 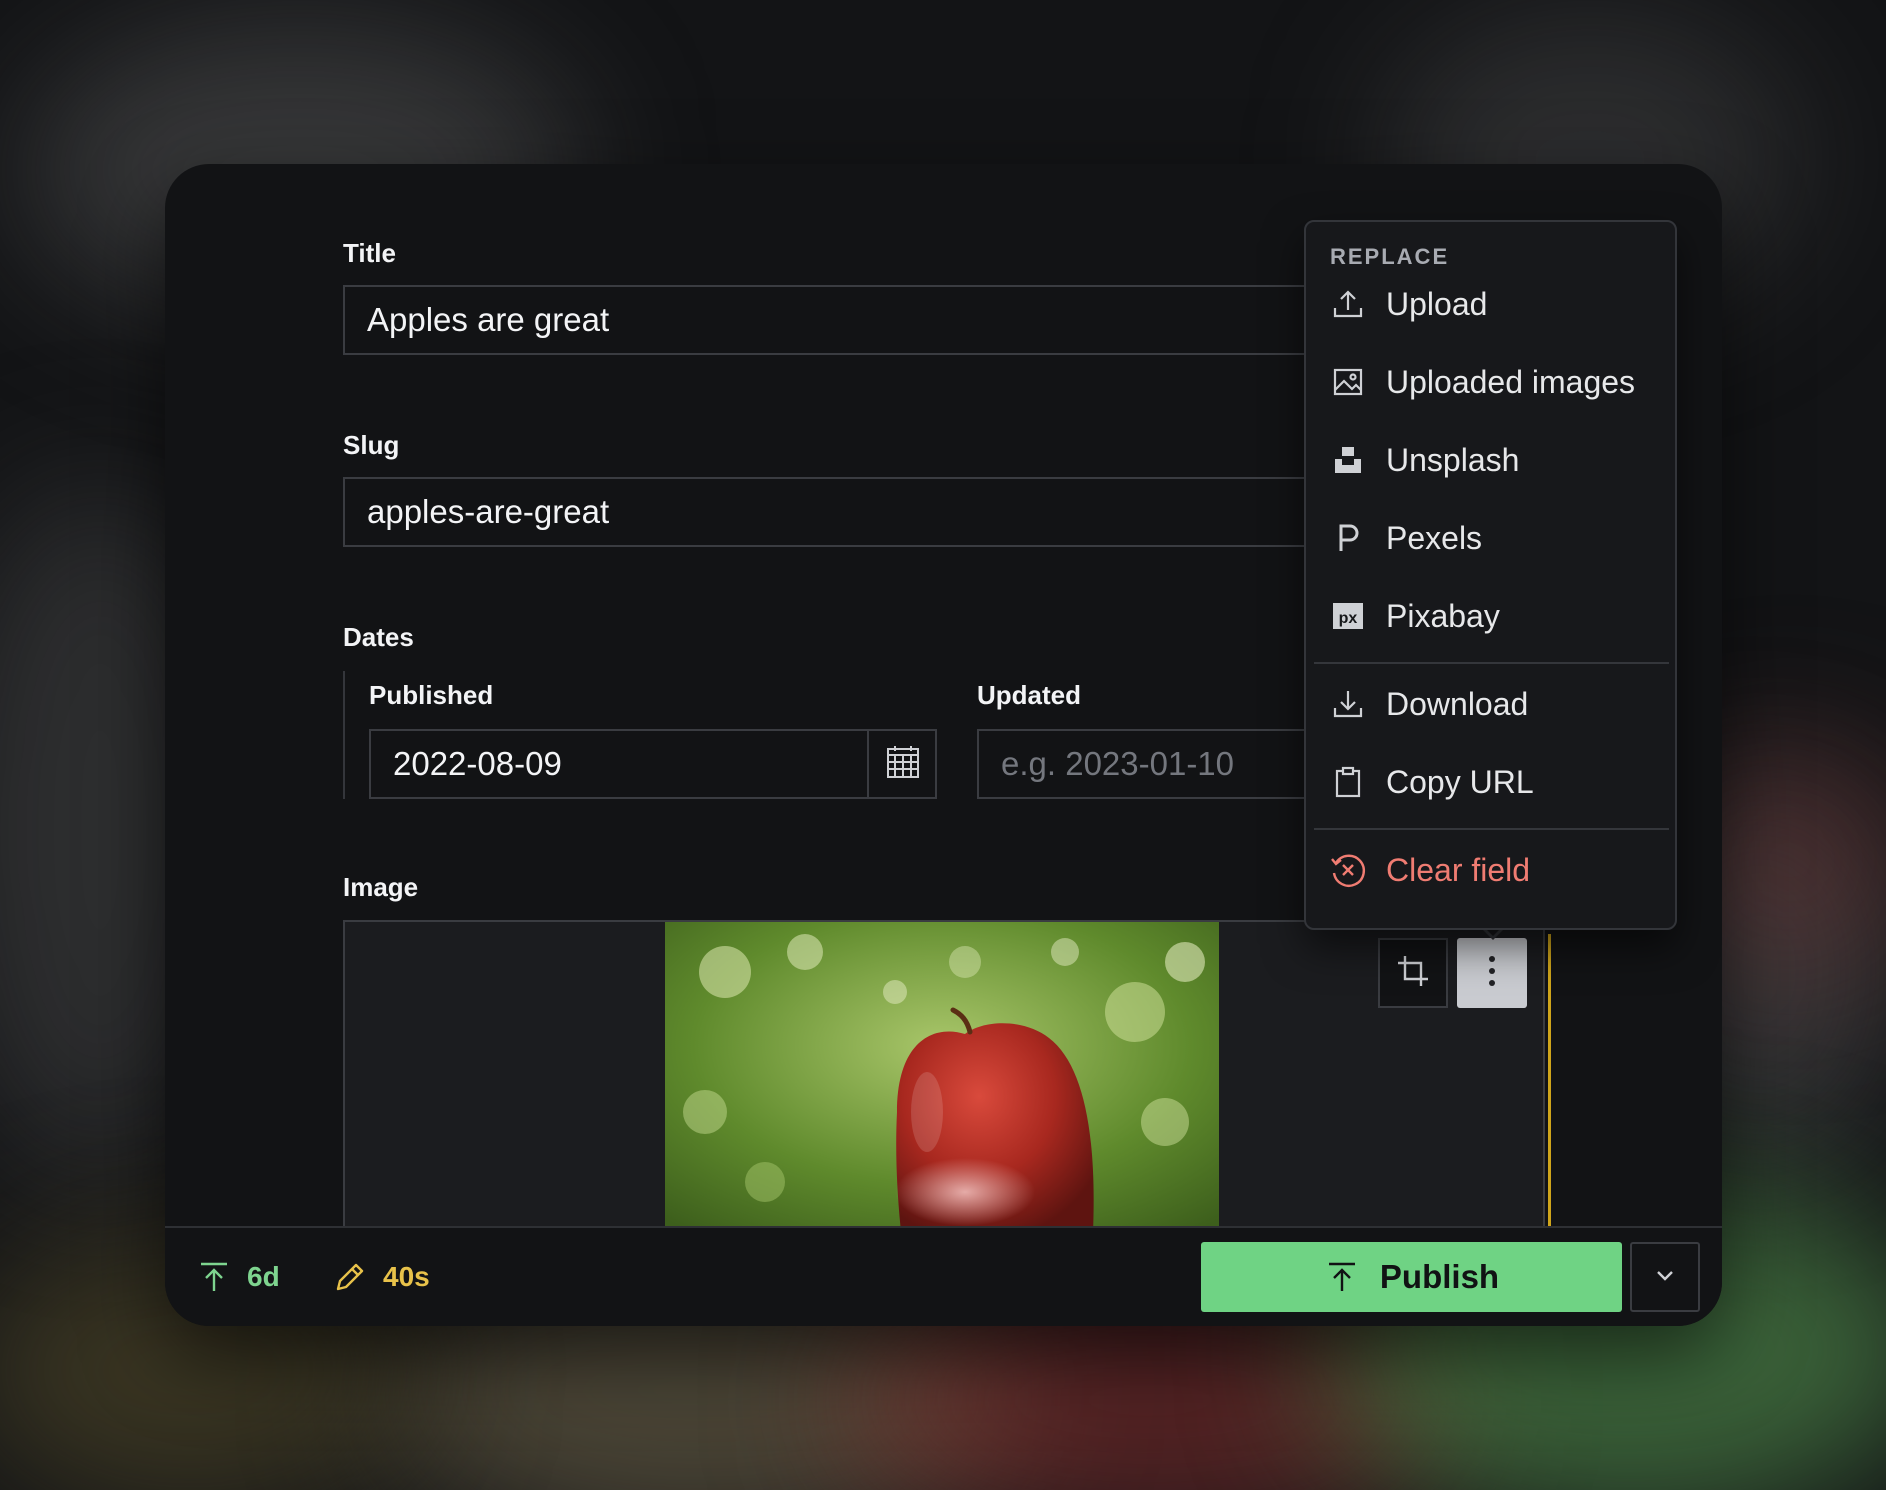 What do you see at coordinates (1118, 763) in the screenshot?
I see `updated-date-placeholder: e.g. 2023-01-10` at bounding box center [1118, 763].